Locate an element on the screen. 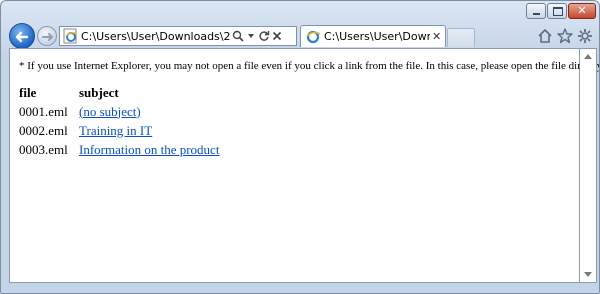  table-row: 0002.eml Training in IT is located at coordinates (119, 130).